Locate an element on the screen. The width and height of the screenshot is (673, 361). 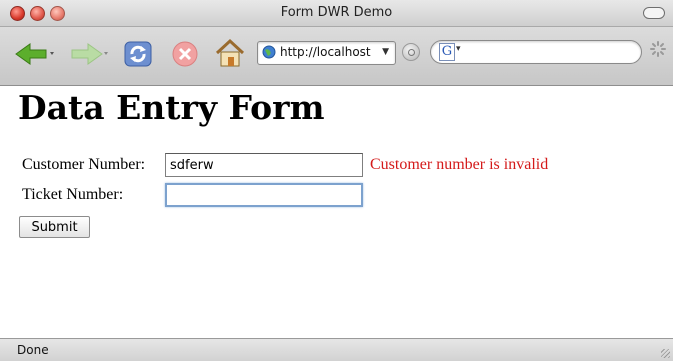
submit-button: Submit is located at coordinates (54, 227).